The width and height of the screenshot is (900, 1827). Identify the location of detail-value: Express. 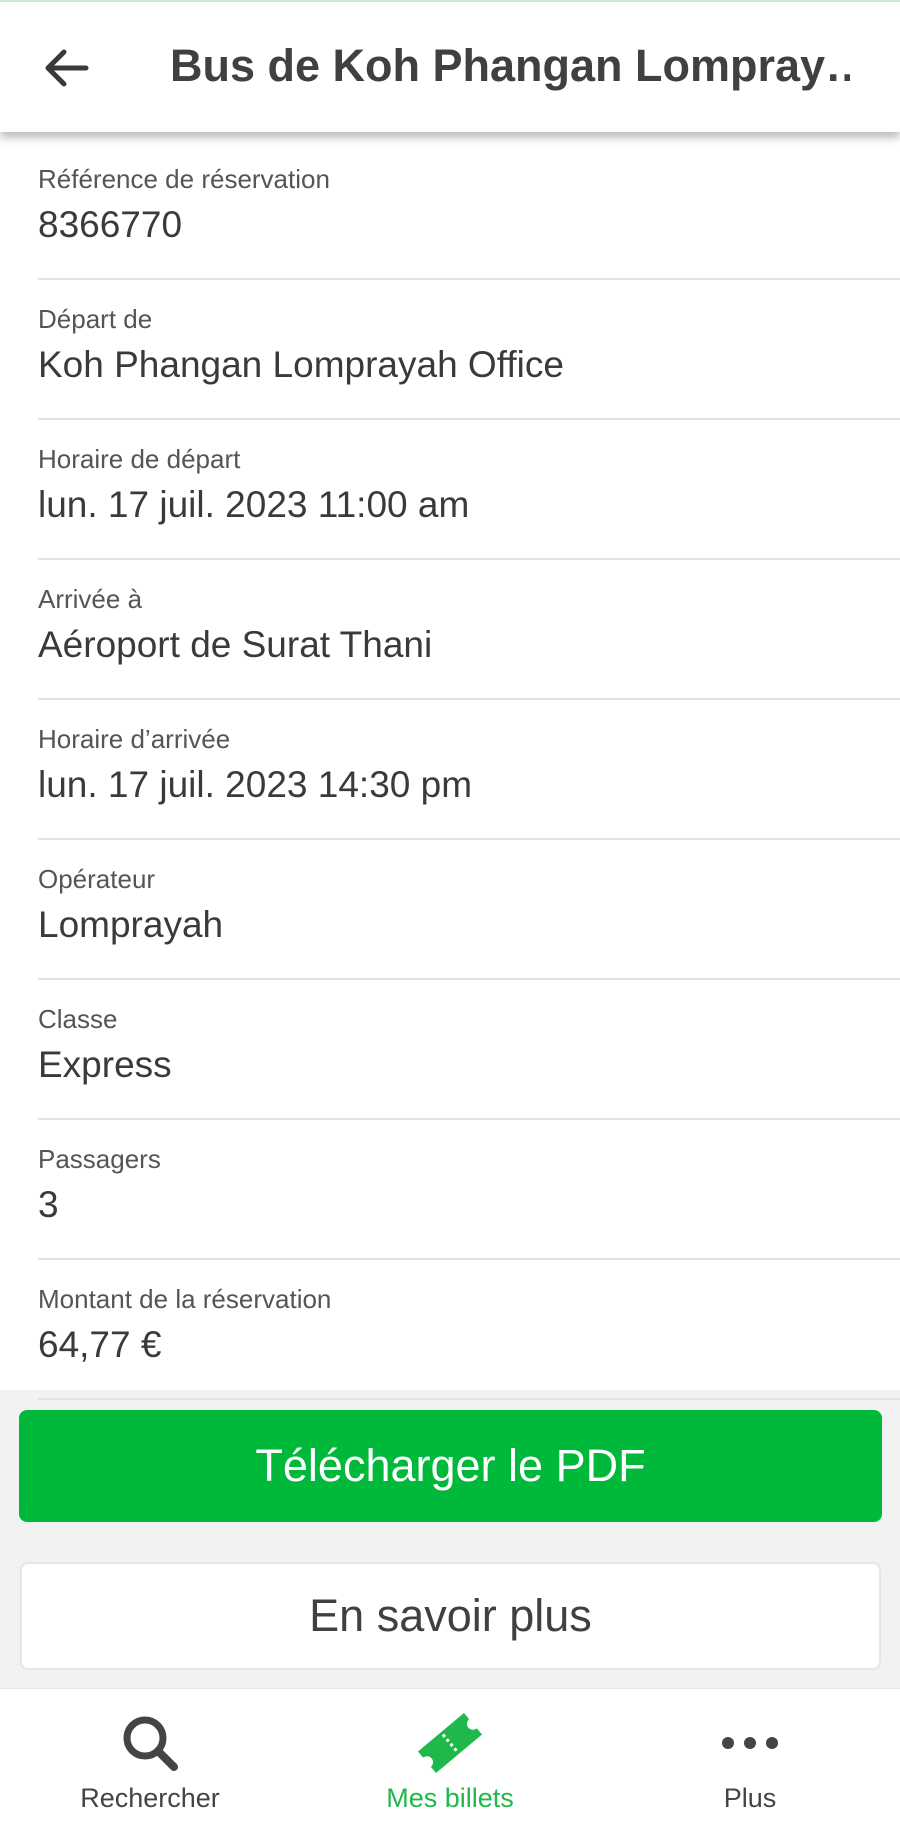
(105, 1064).